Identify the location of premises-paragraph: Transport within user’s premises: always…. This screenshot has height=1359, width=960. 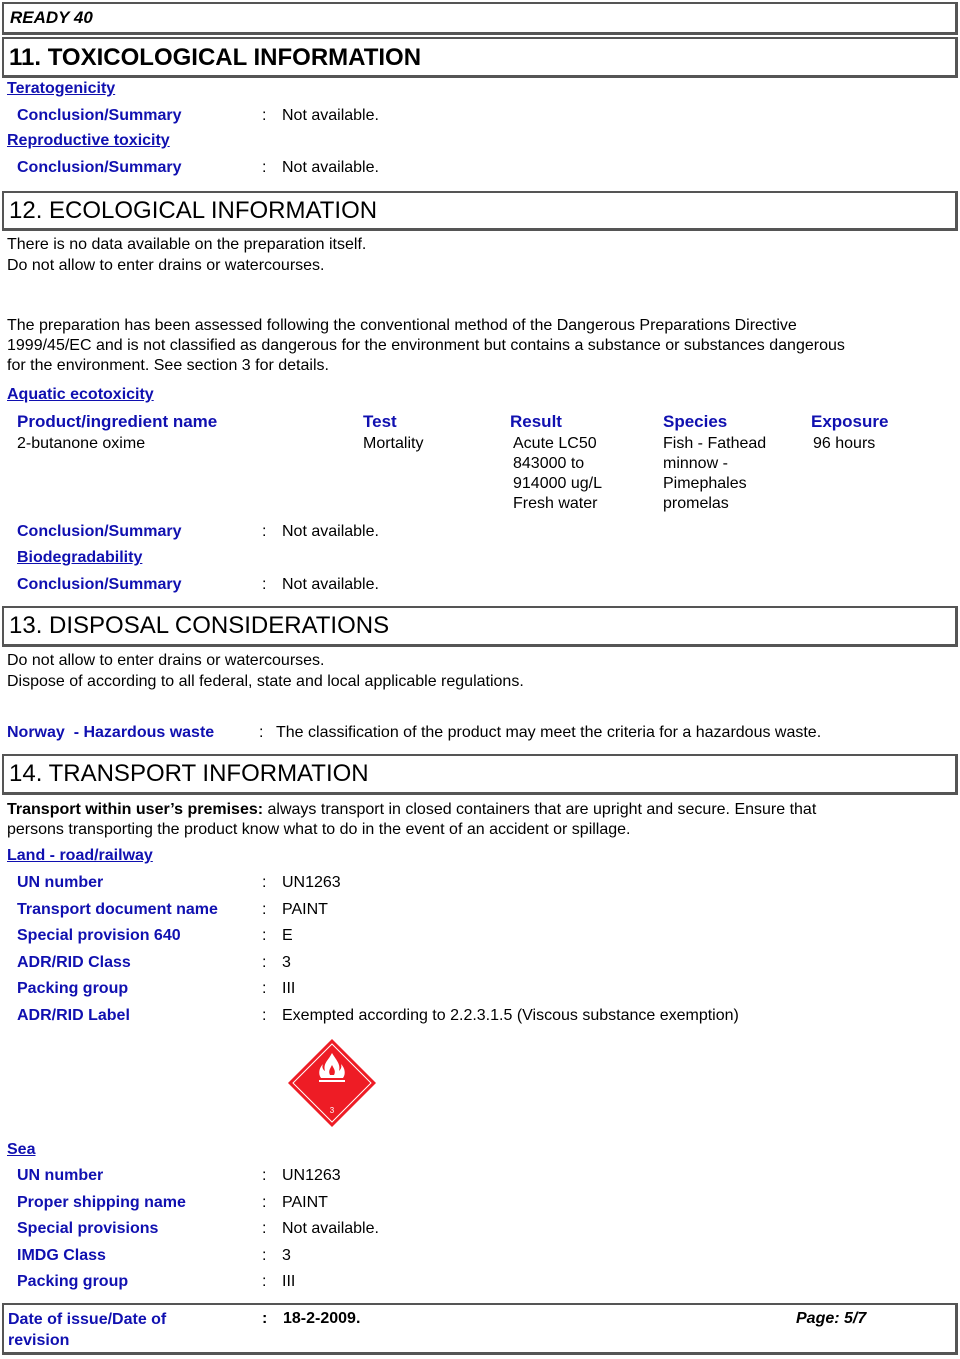
(411, 810).